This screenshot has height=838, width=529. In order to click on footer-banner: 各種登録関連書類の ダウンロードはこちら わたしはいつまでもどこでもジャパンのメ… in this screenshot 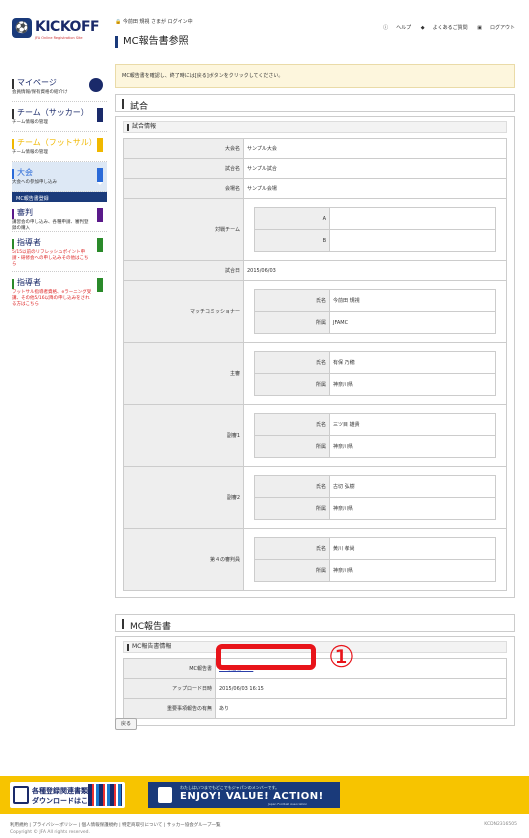, I will do `click(264, 795)`.